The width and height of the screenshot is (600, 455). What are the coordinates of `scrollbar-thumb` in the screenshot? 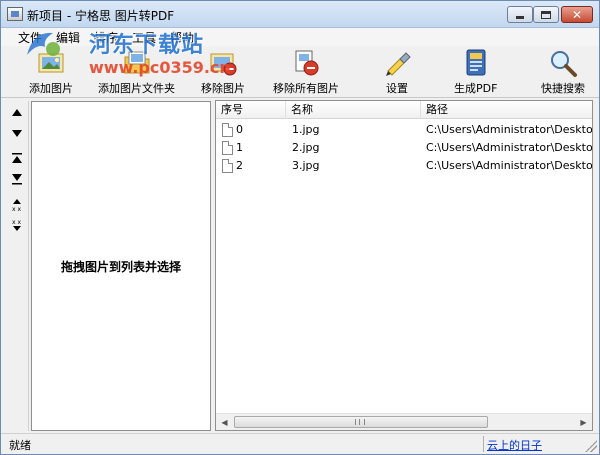 It's located at (361, 422).